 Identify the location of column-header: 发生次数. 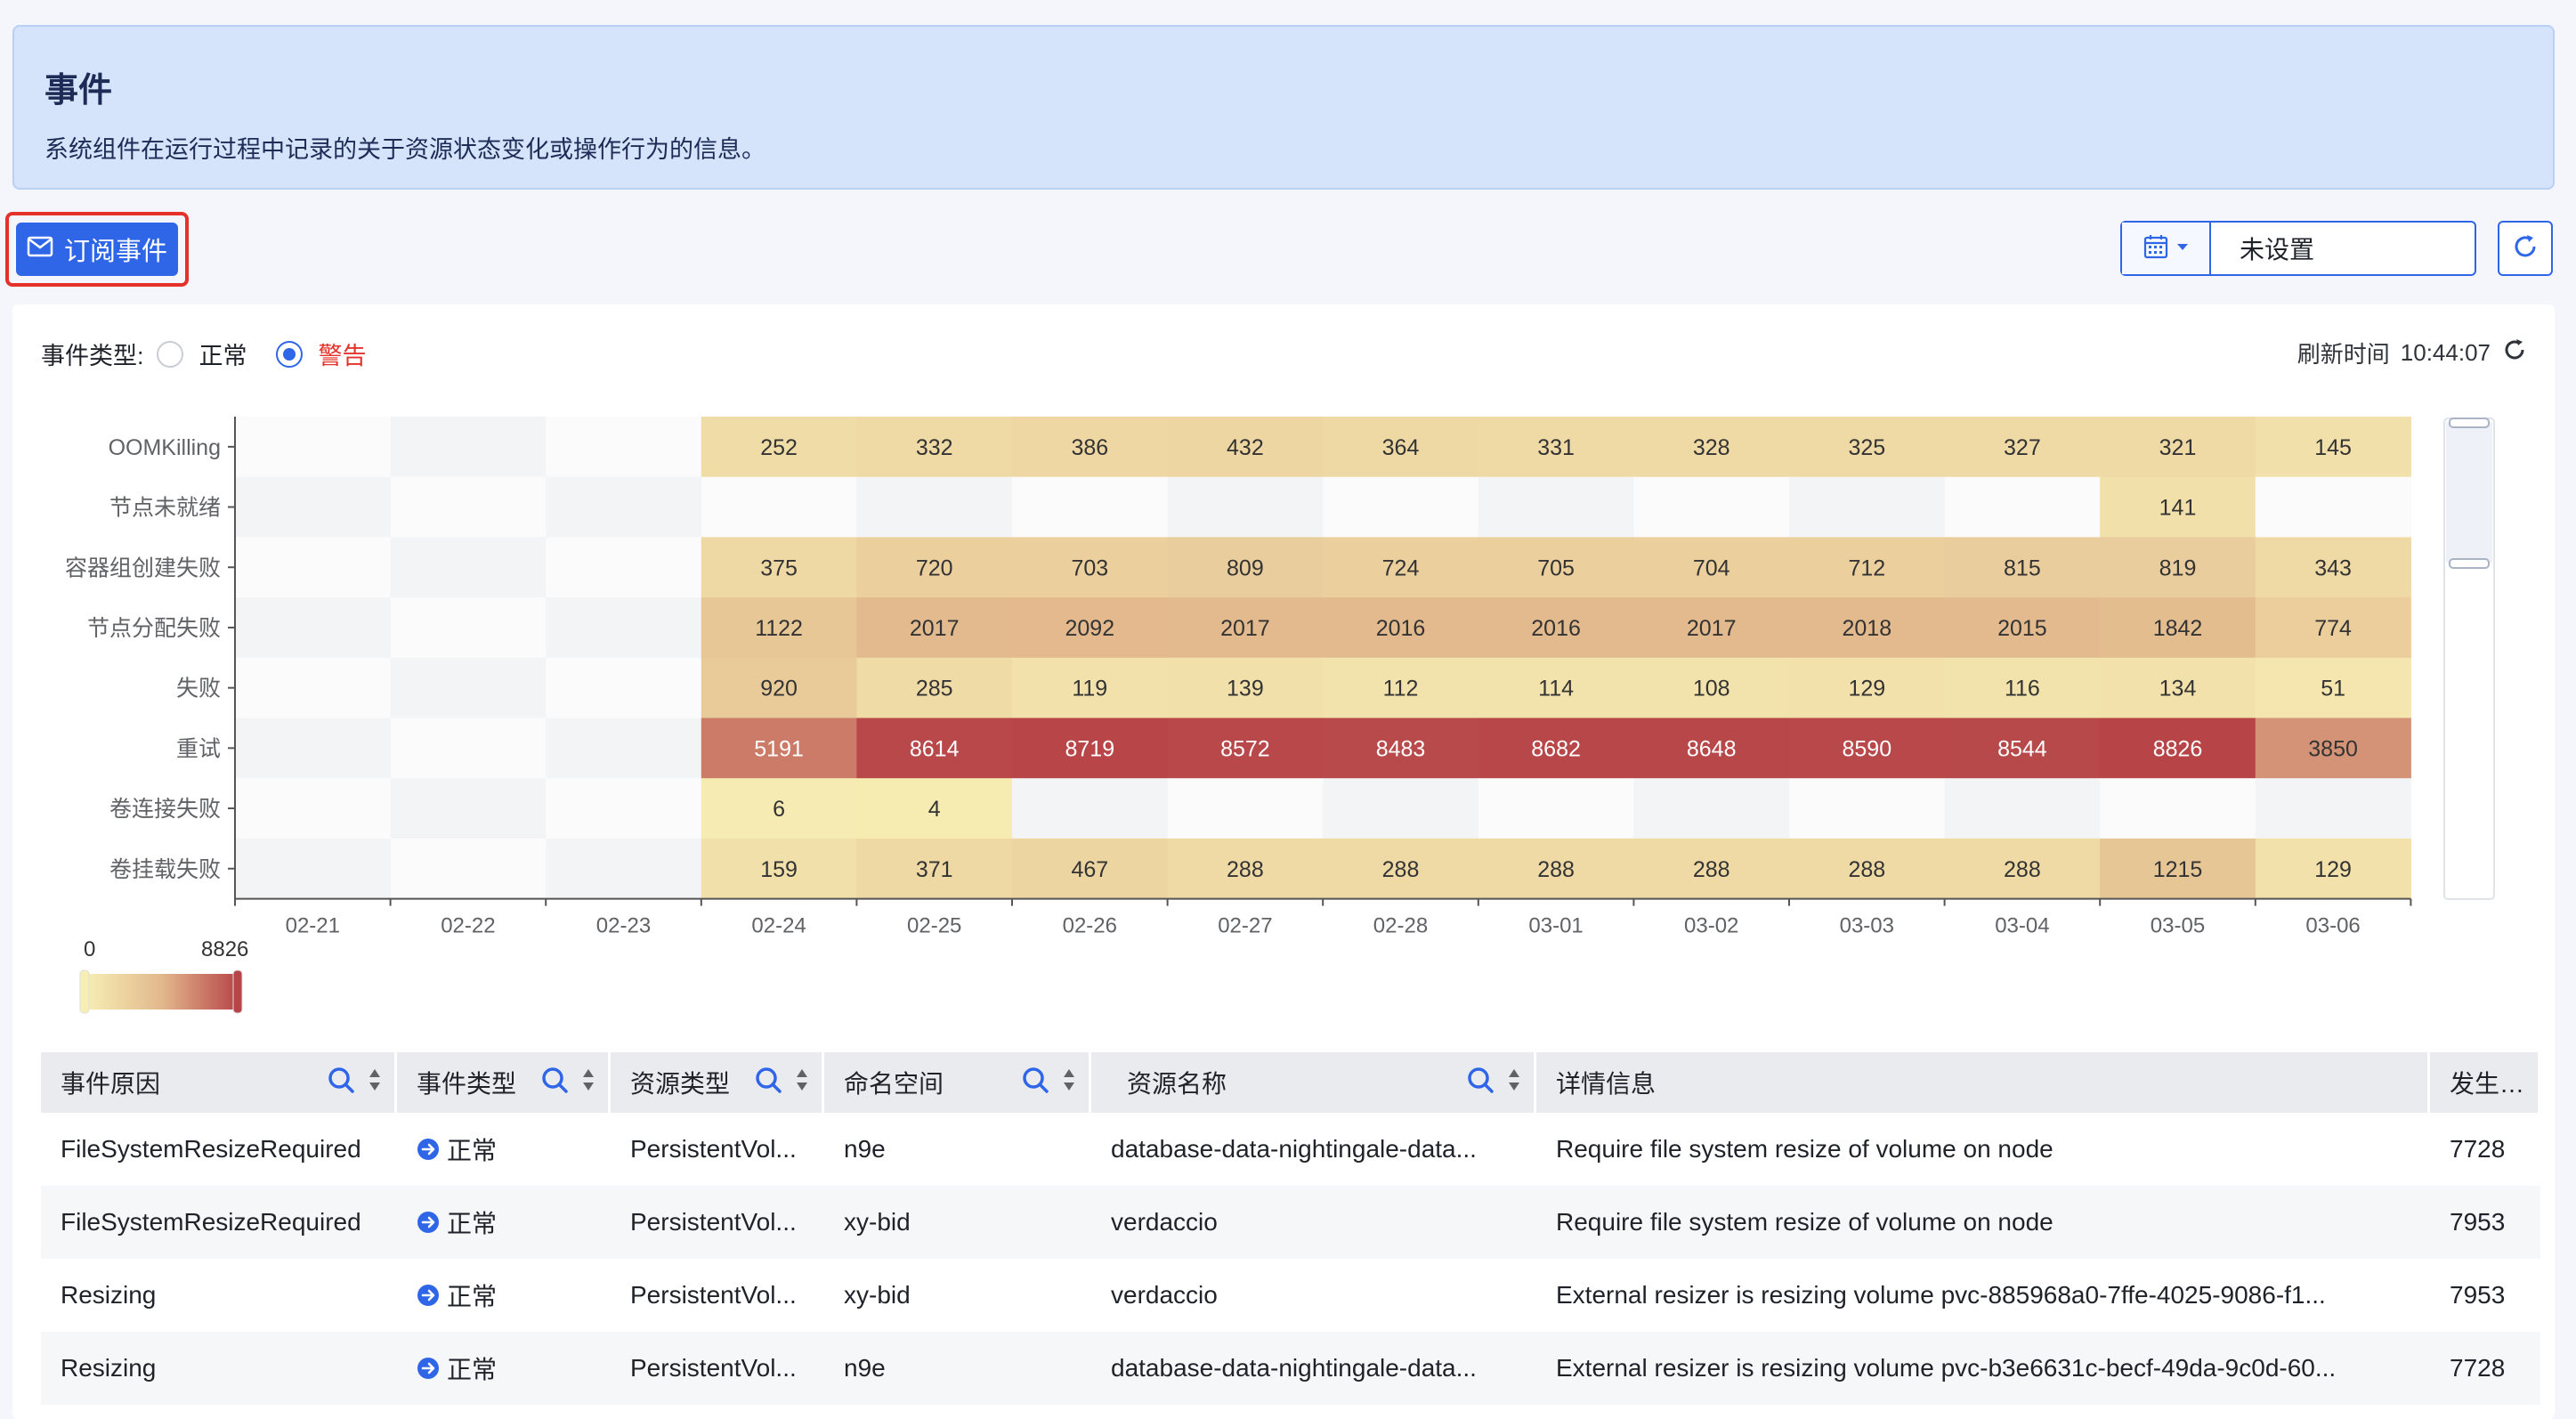
(2485, 1082).